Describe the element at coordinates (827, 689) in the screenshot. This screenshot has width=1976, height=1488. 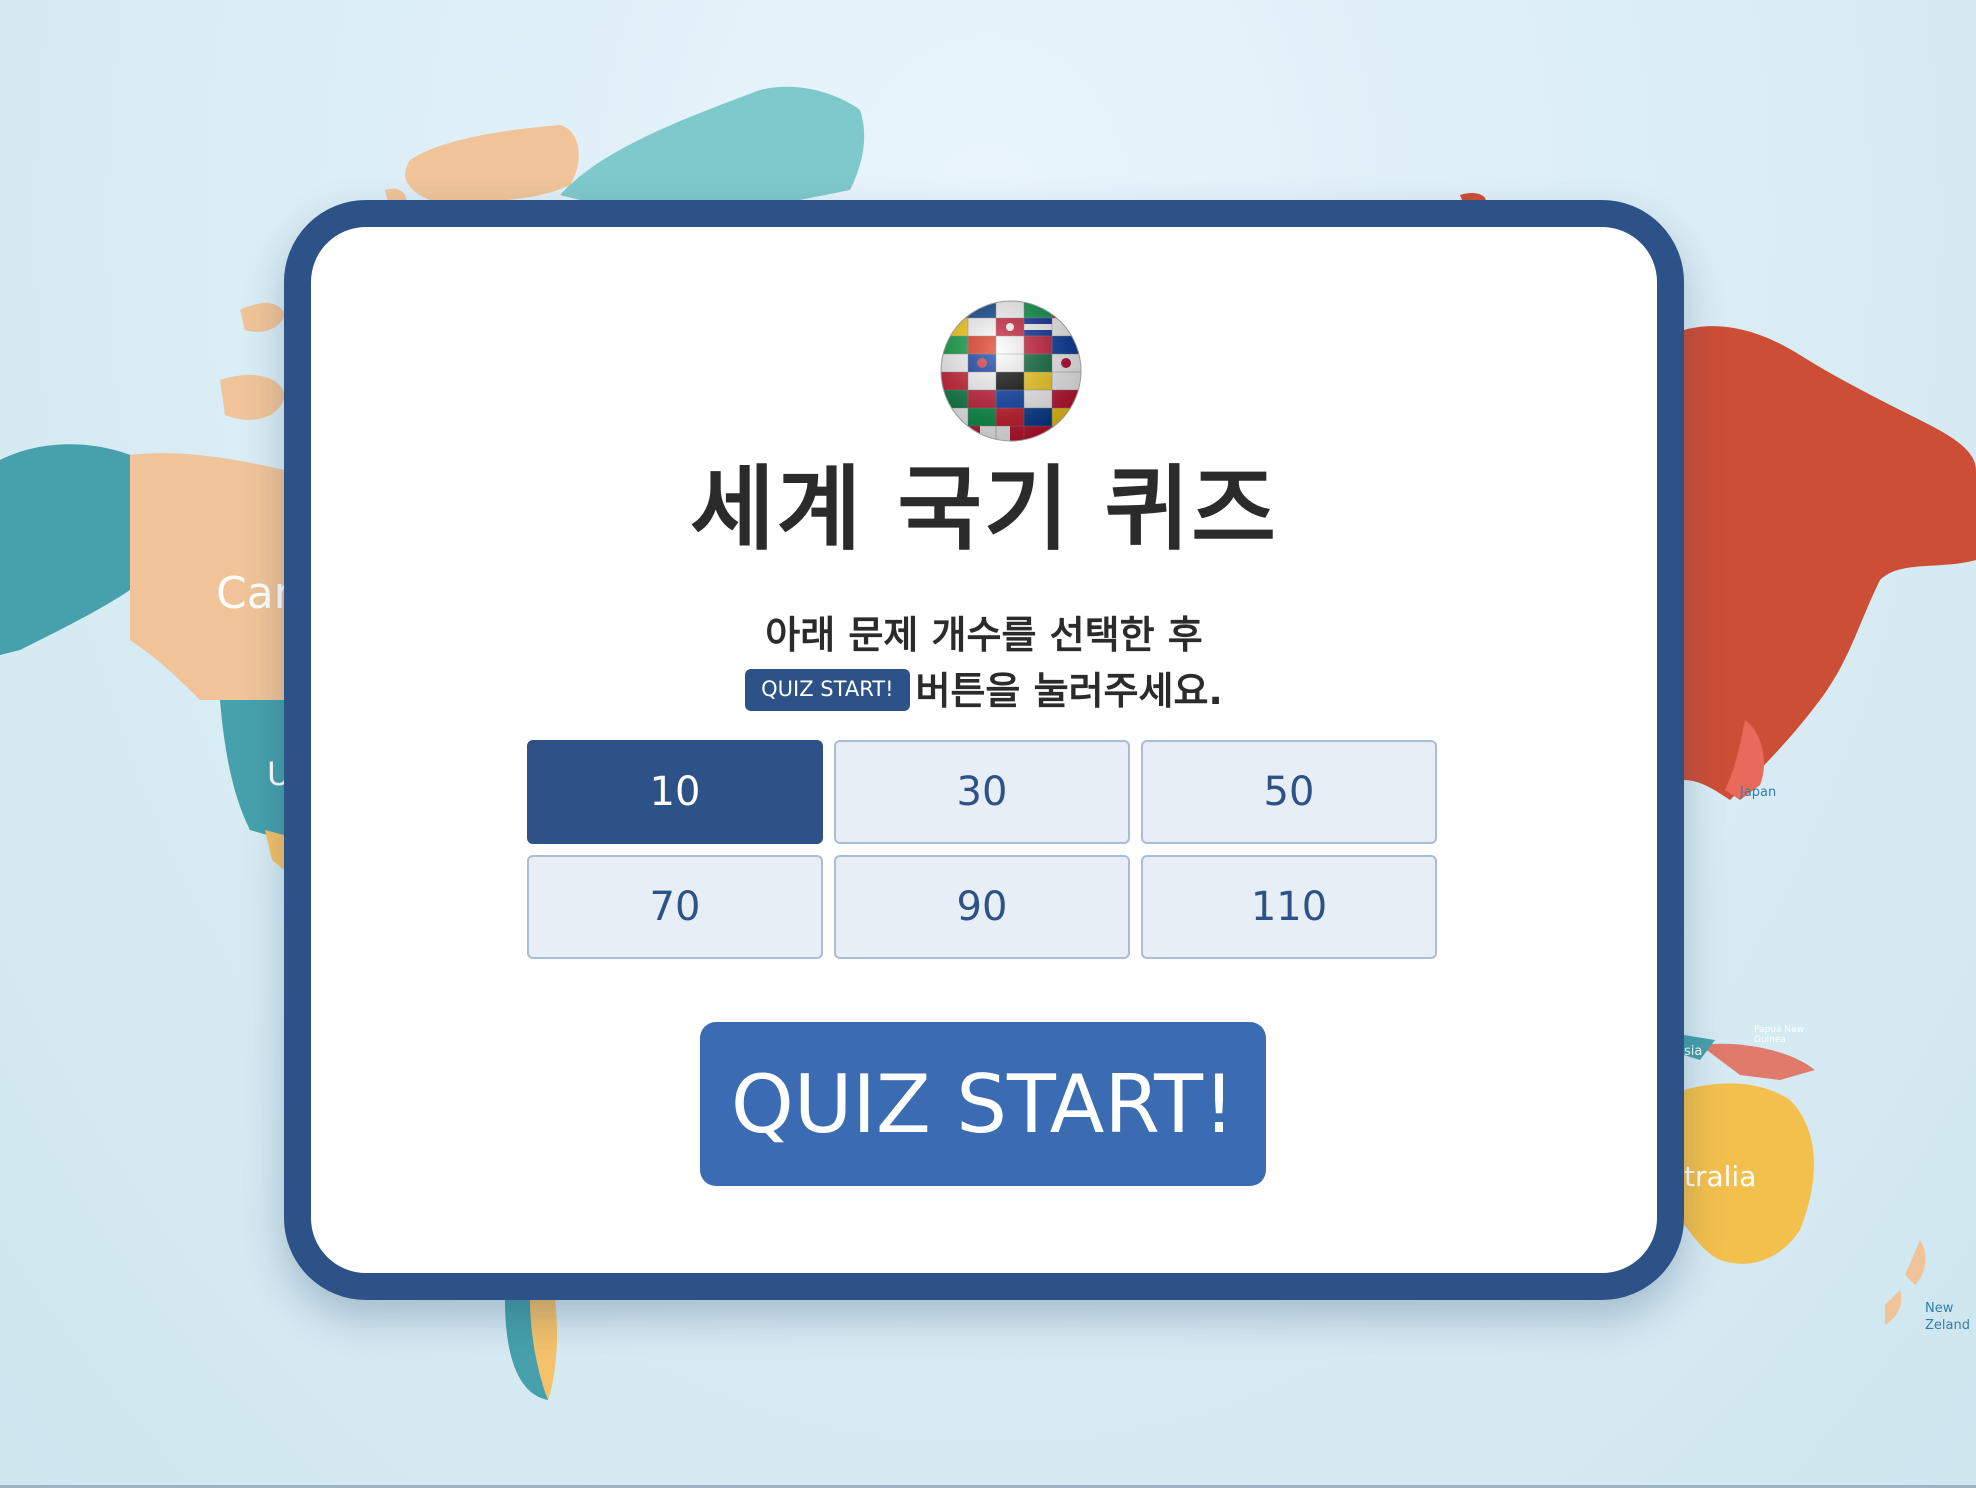
I see `inline-quiz-start-badge: QUIZ START!` at that location.